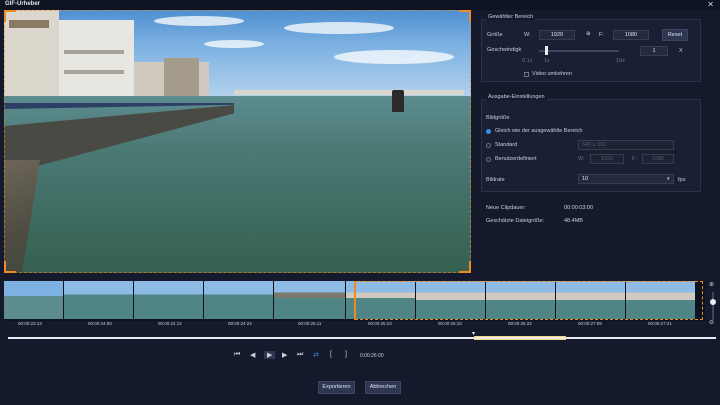 The image size is (720, 405). I want to click on range-start-handle, so click(355, 300).